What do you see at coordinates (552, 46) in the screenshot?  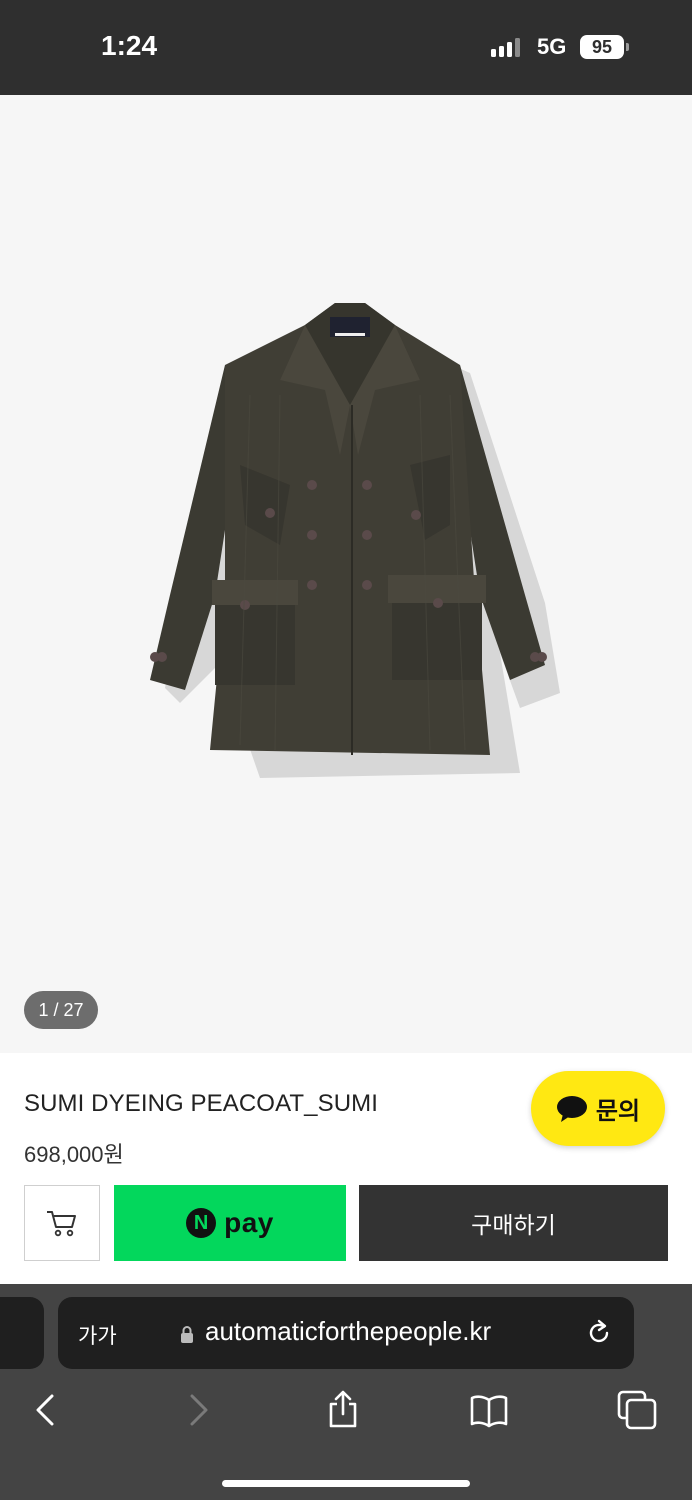 I see `network-type: 5G` at bounding box center [552, 46].